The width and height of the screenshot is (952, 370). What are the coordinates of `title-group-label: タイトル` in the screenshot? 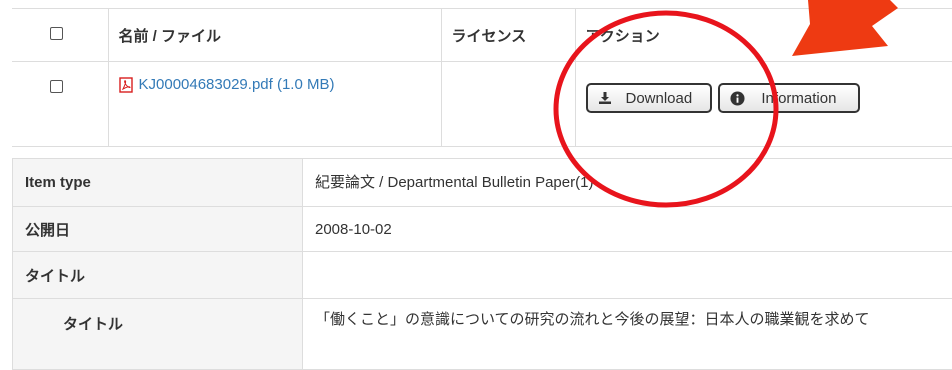 It's located at (158, 275).